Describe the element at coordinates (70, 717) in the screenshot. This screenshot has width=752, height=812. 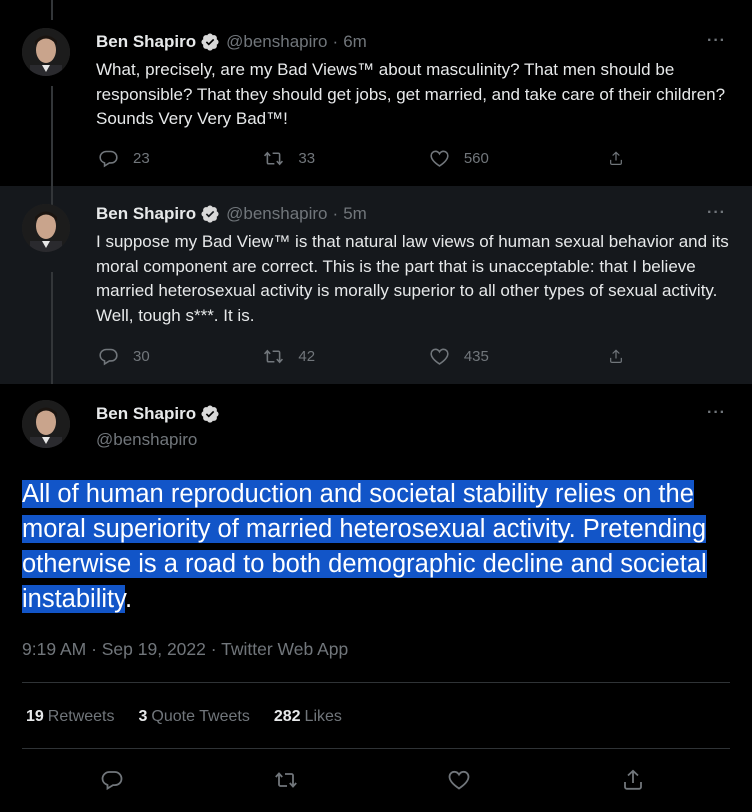
I see `retweets-stat: 19 Retweets` at that location.